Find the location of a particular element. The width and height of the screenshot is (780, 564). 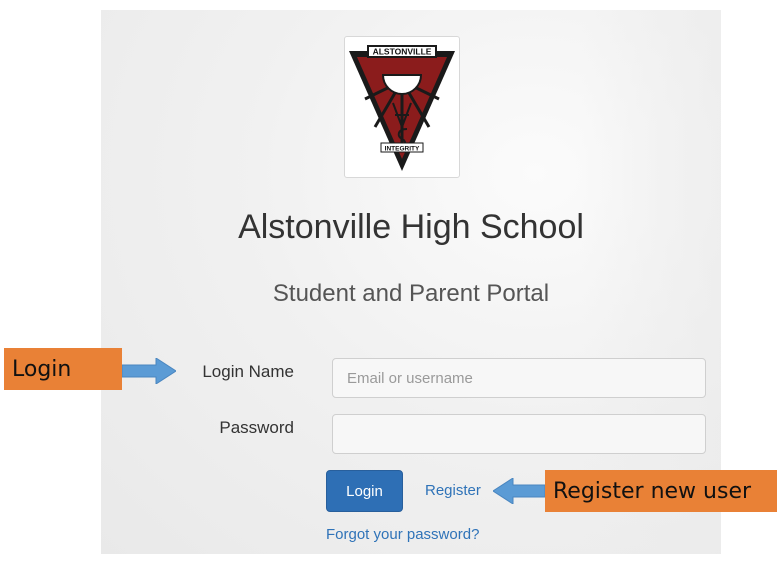

logo-motto-text: INTEGRITY is located at coordinates (402, 149).